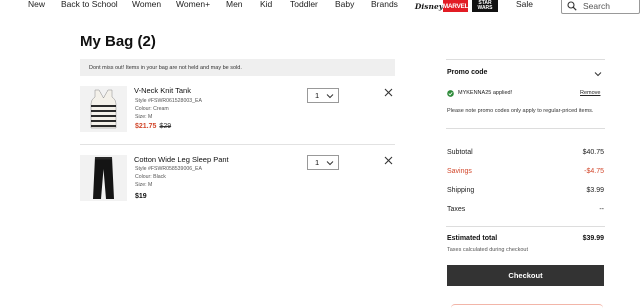 This screenshot has height=308, width=640. What do you see at coordinates (608, 5) in the screenshot?
I see `search-input` at bounding box center [608, 5].